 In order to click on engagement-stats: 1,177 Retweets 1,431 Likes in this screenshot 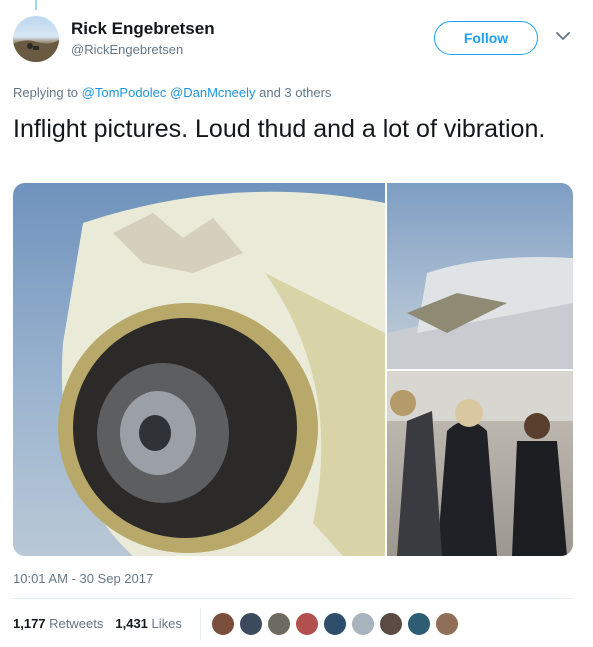, I will do `click(97, 623)`.